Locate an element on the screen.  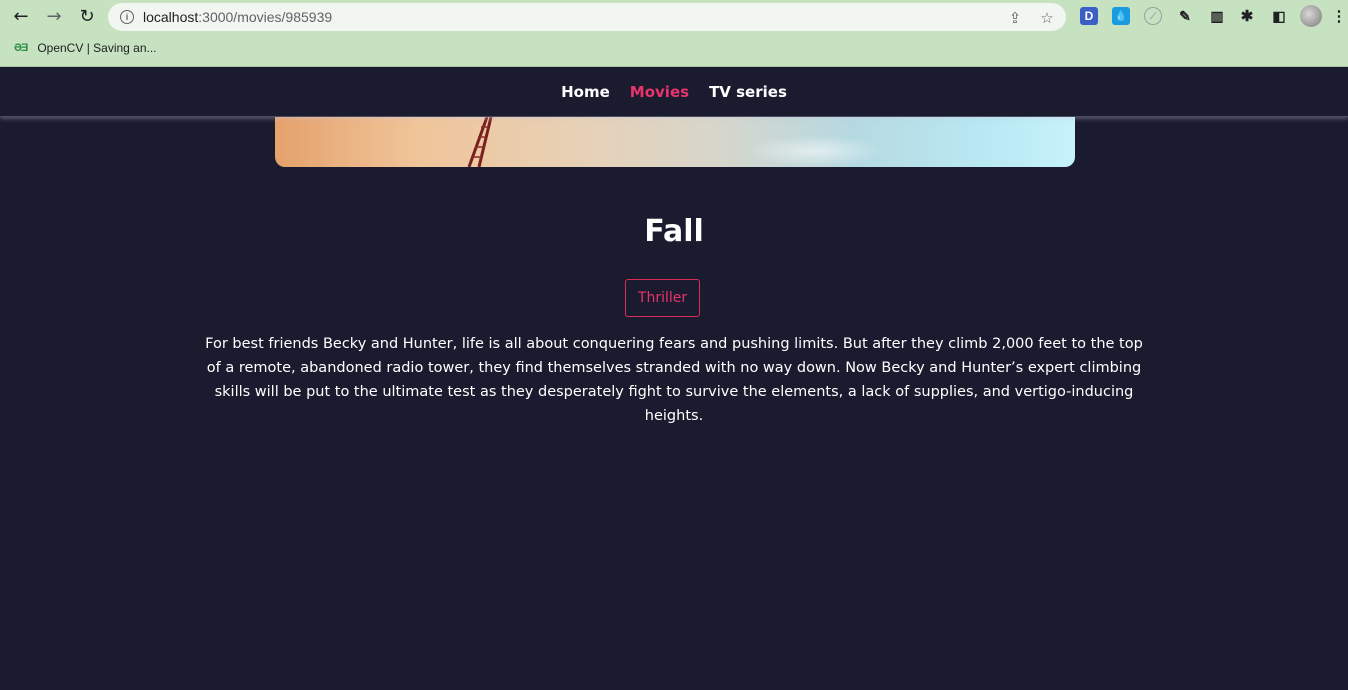
reload-icon: ↻ is located at coordinates (87, 17).